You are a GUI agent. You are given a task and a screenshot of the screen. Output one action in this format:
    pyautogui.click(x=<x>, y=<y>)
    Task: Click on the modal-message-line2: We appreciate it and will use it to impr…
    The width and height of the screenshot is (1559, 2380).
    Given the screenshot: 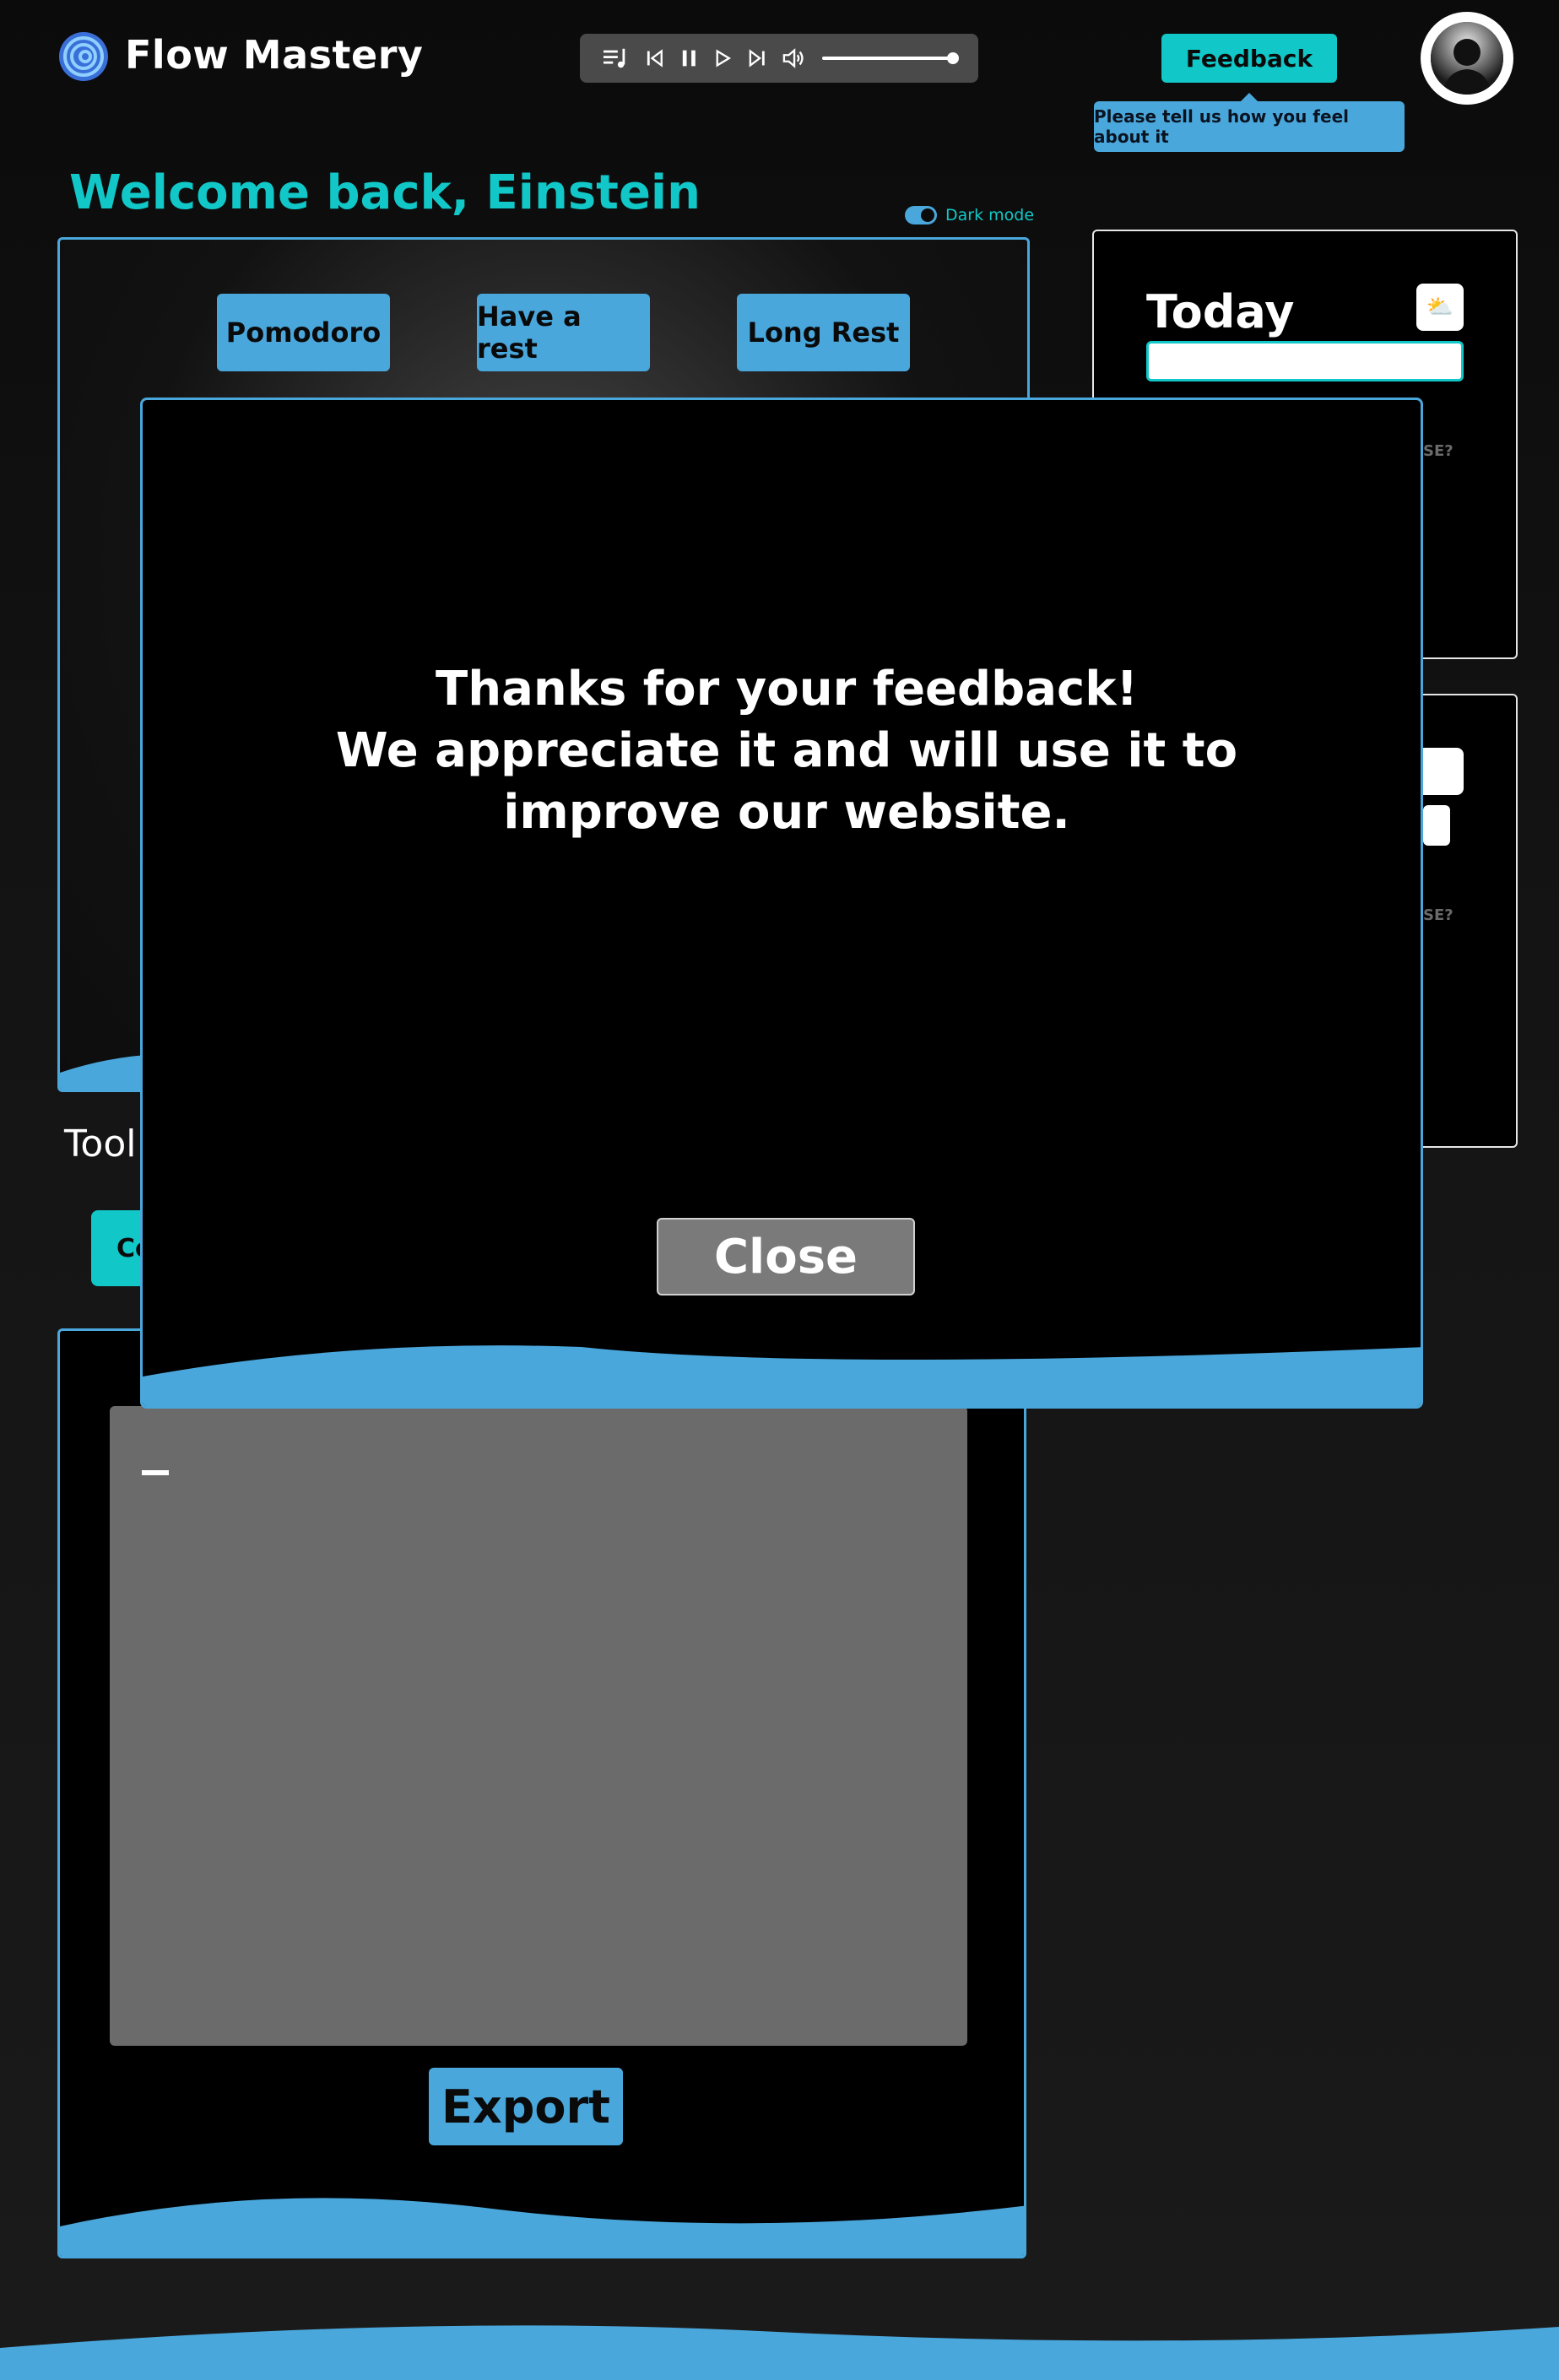 What is the action you would take?
    pyautogui.click(x=786, y=781)
    